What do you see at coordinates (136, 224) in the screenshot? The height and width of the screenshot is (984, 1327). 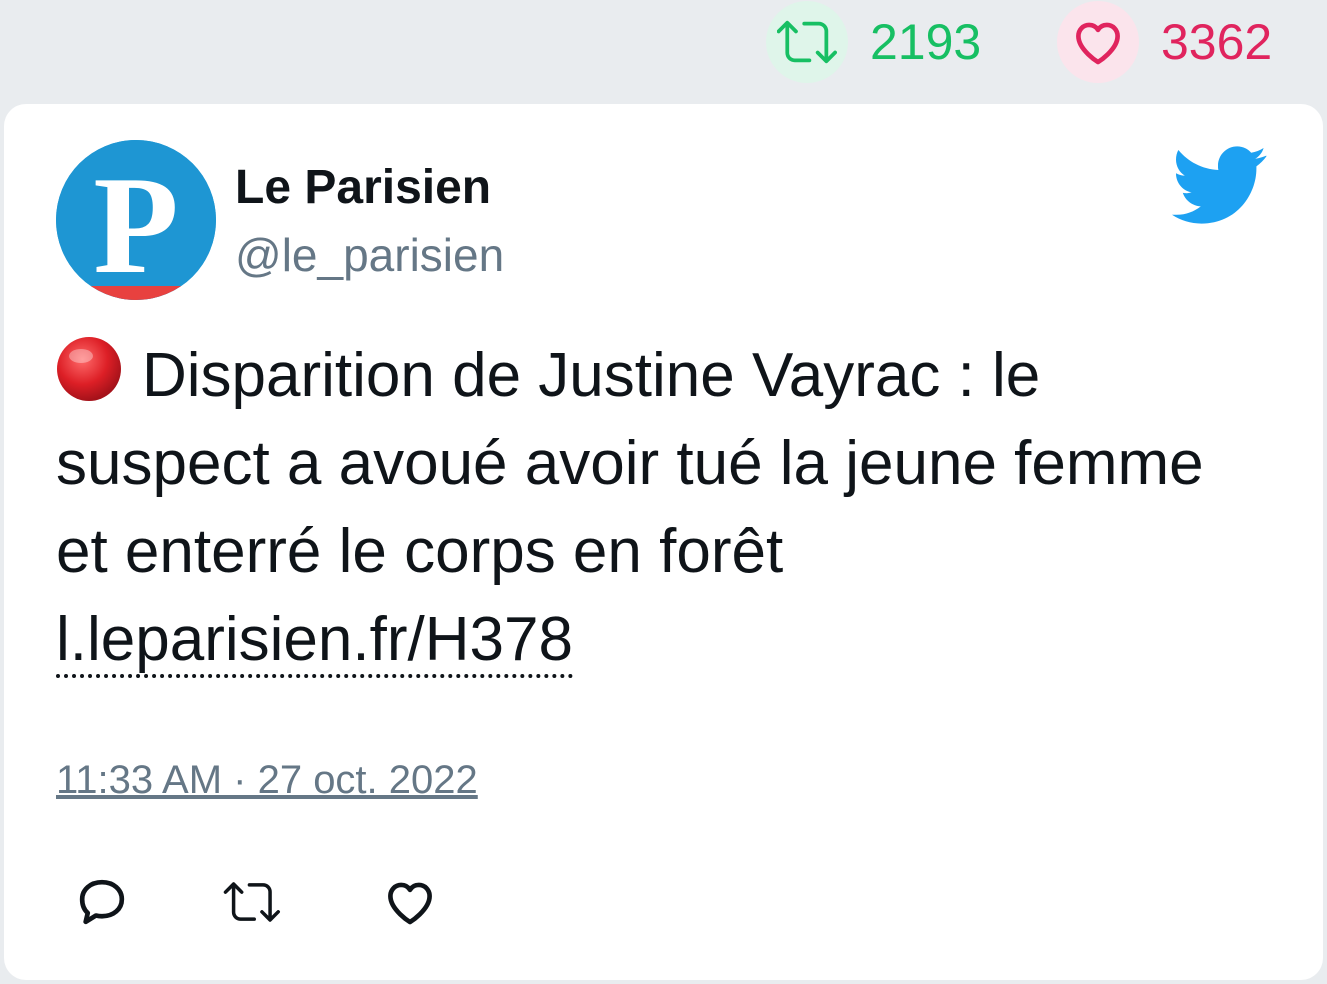 I see `avatar-letter: P` at bounding box center [136, 224].